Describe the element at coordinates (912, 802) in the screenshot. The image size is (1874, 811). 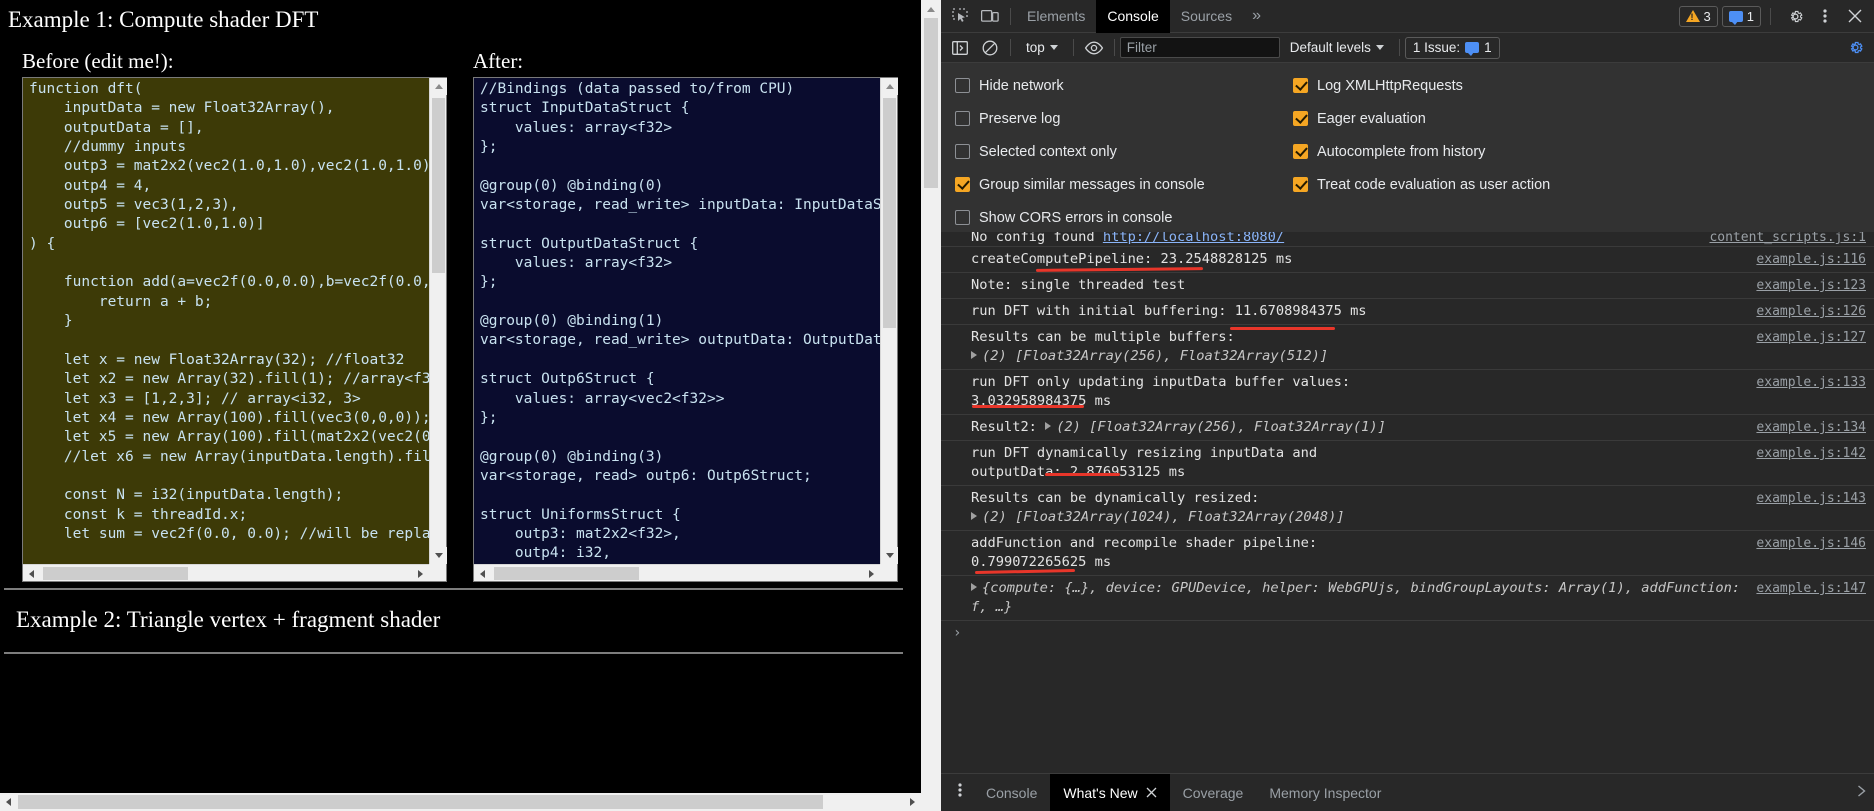
I see `page-scroll-right-icon` at that location.